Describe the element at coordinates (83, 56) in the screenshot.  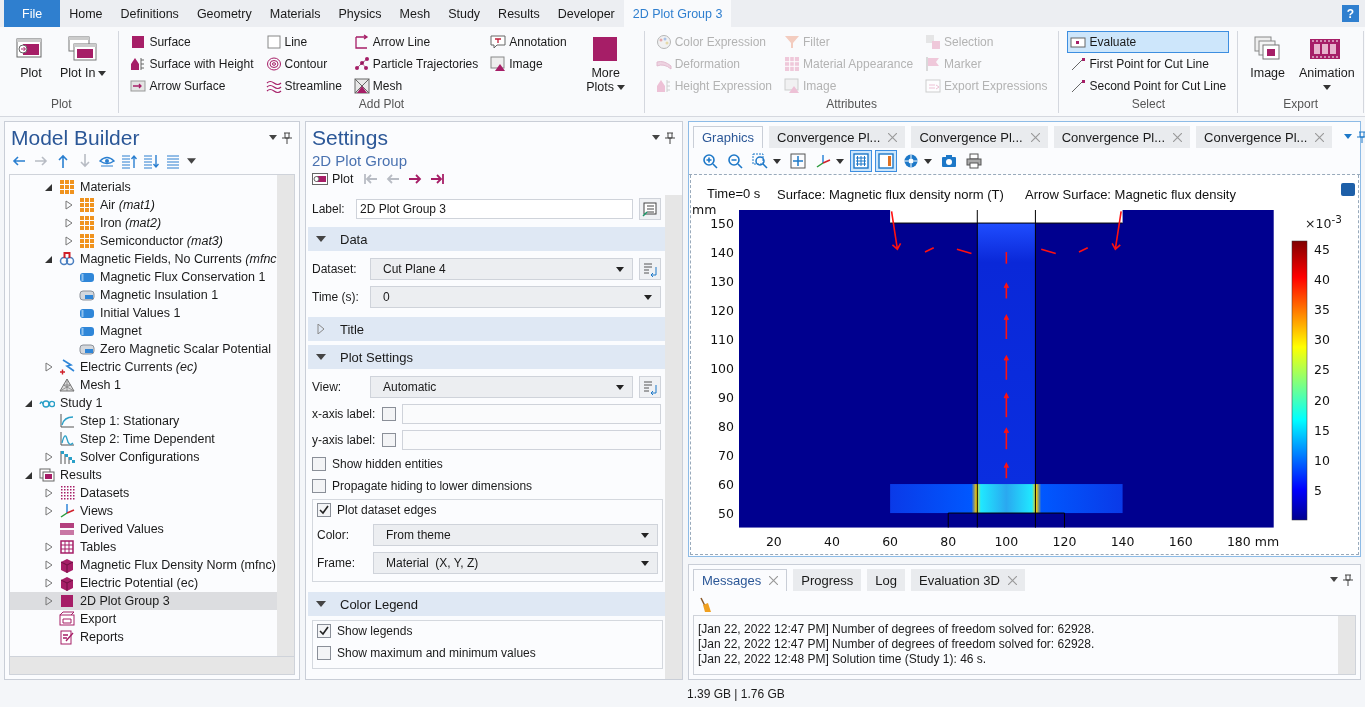
I see `ribbon-button: Plot In` at that location.